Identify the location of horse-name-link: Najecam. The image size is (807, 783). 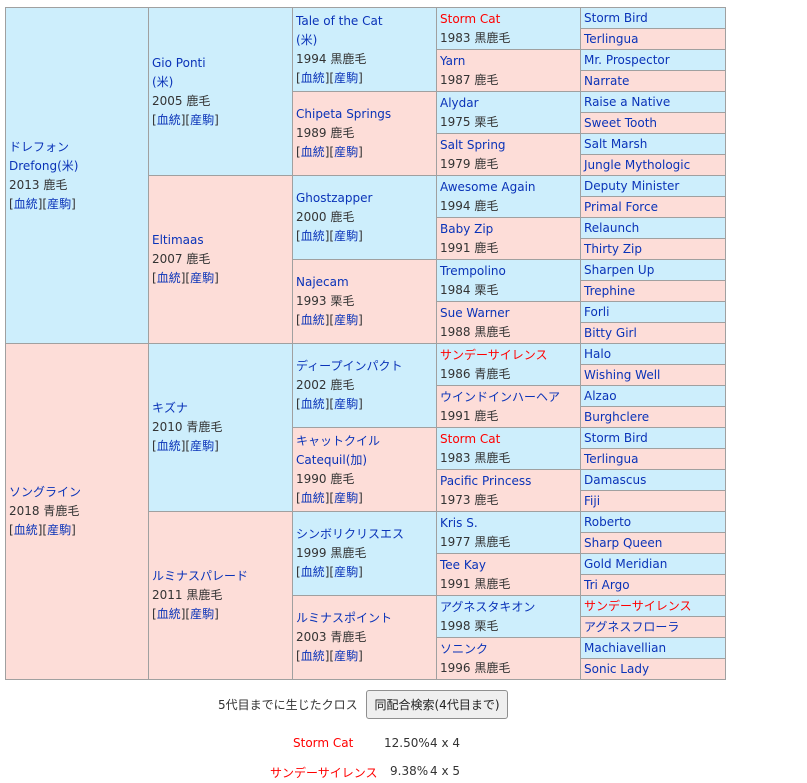
(322, 282).